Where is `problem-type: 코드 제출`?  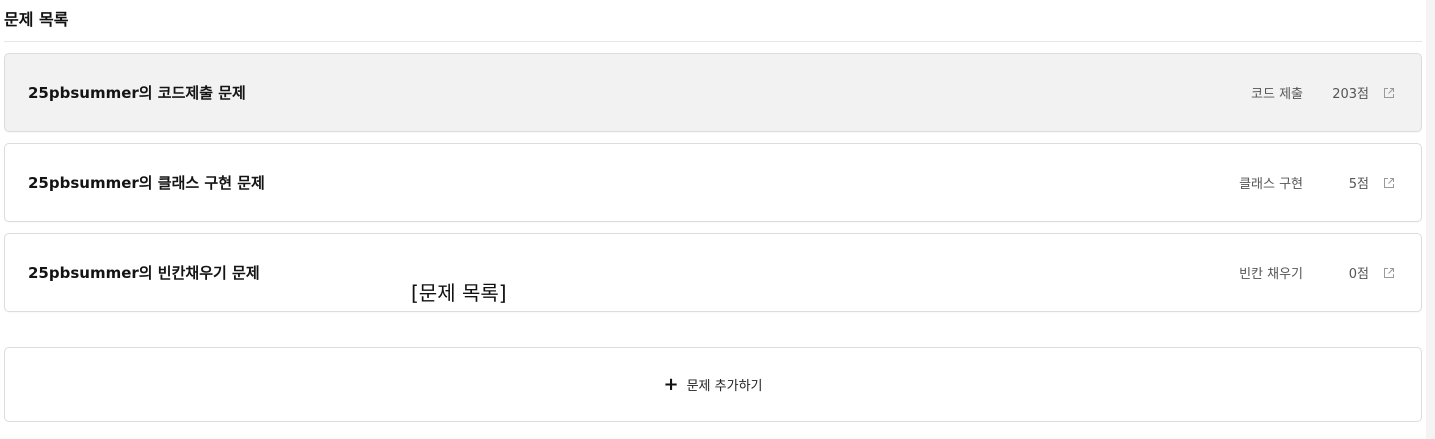
problem-type: 코드 제출 is located at coordinates (1277, 94).